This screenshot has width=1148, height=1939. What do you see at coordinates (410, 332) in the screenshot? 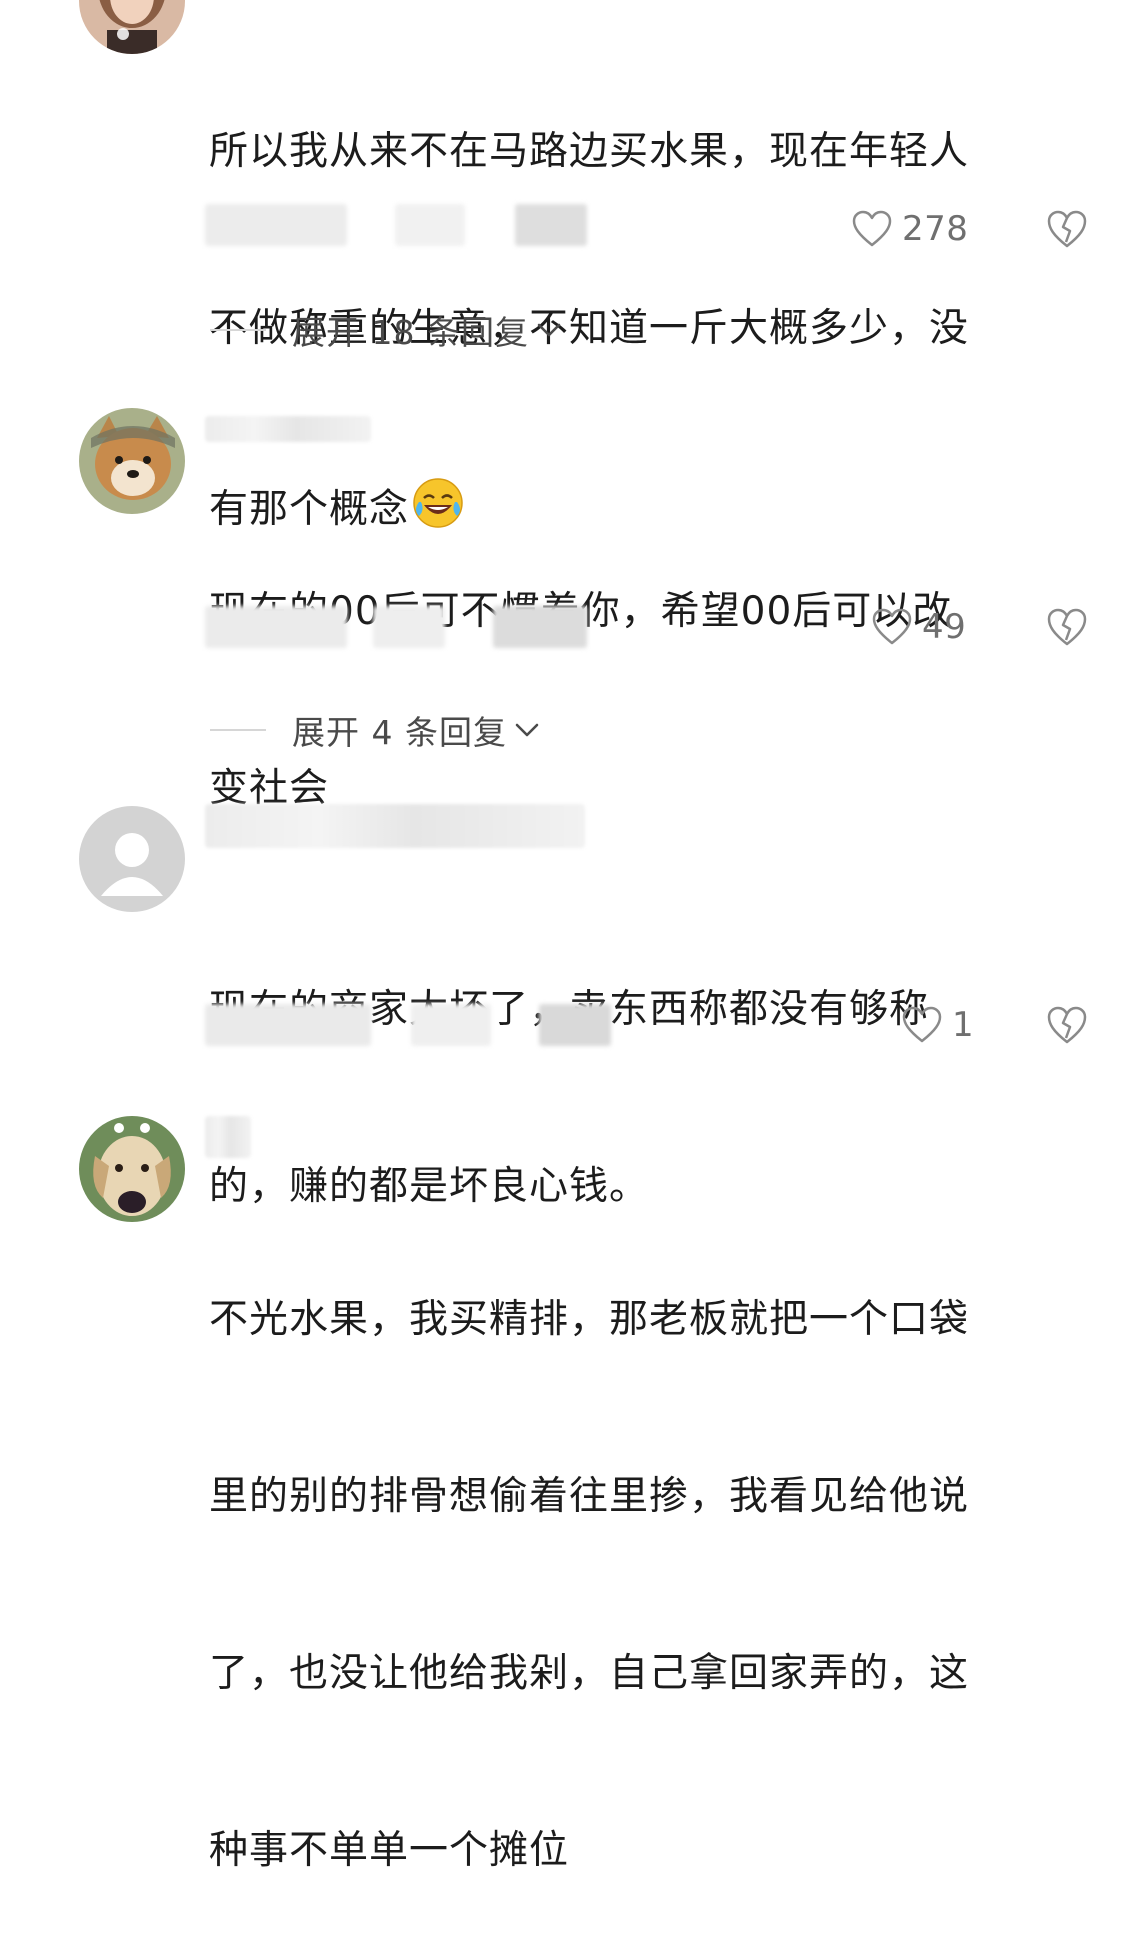
I see `expand-replies-label: 展开 18 条回复` at bounding box center [410, 332].